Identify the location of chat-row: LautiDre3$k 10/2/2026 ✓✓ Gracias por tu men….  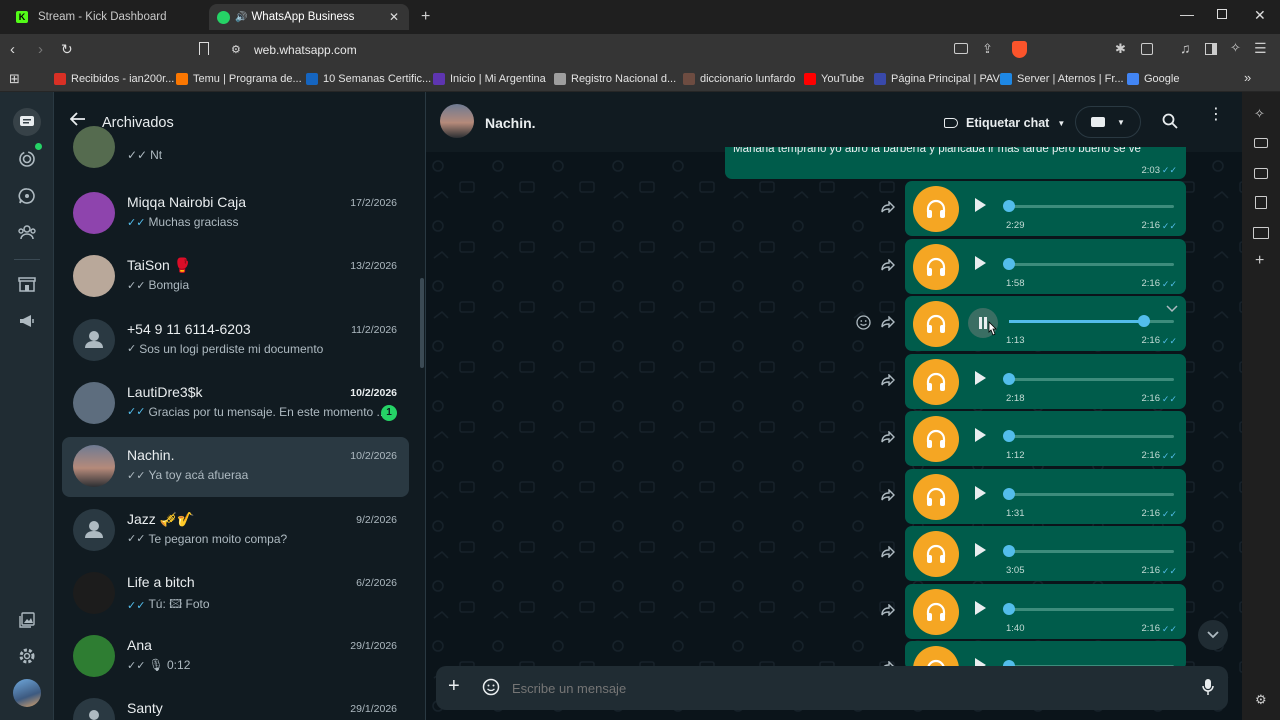
(235, 404).